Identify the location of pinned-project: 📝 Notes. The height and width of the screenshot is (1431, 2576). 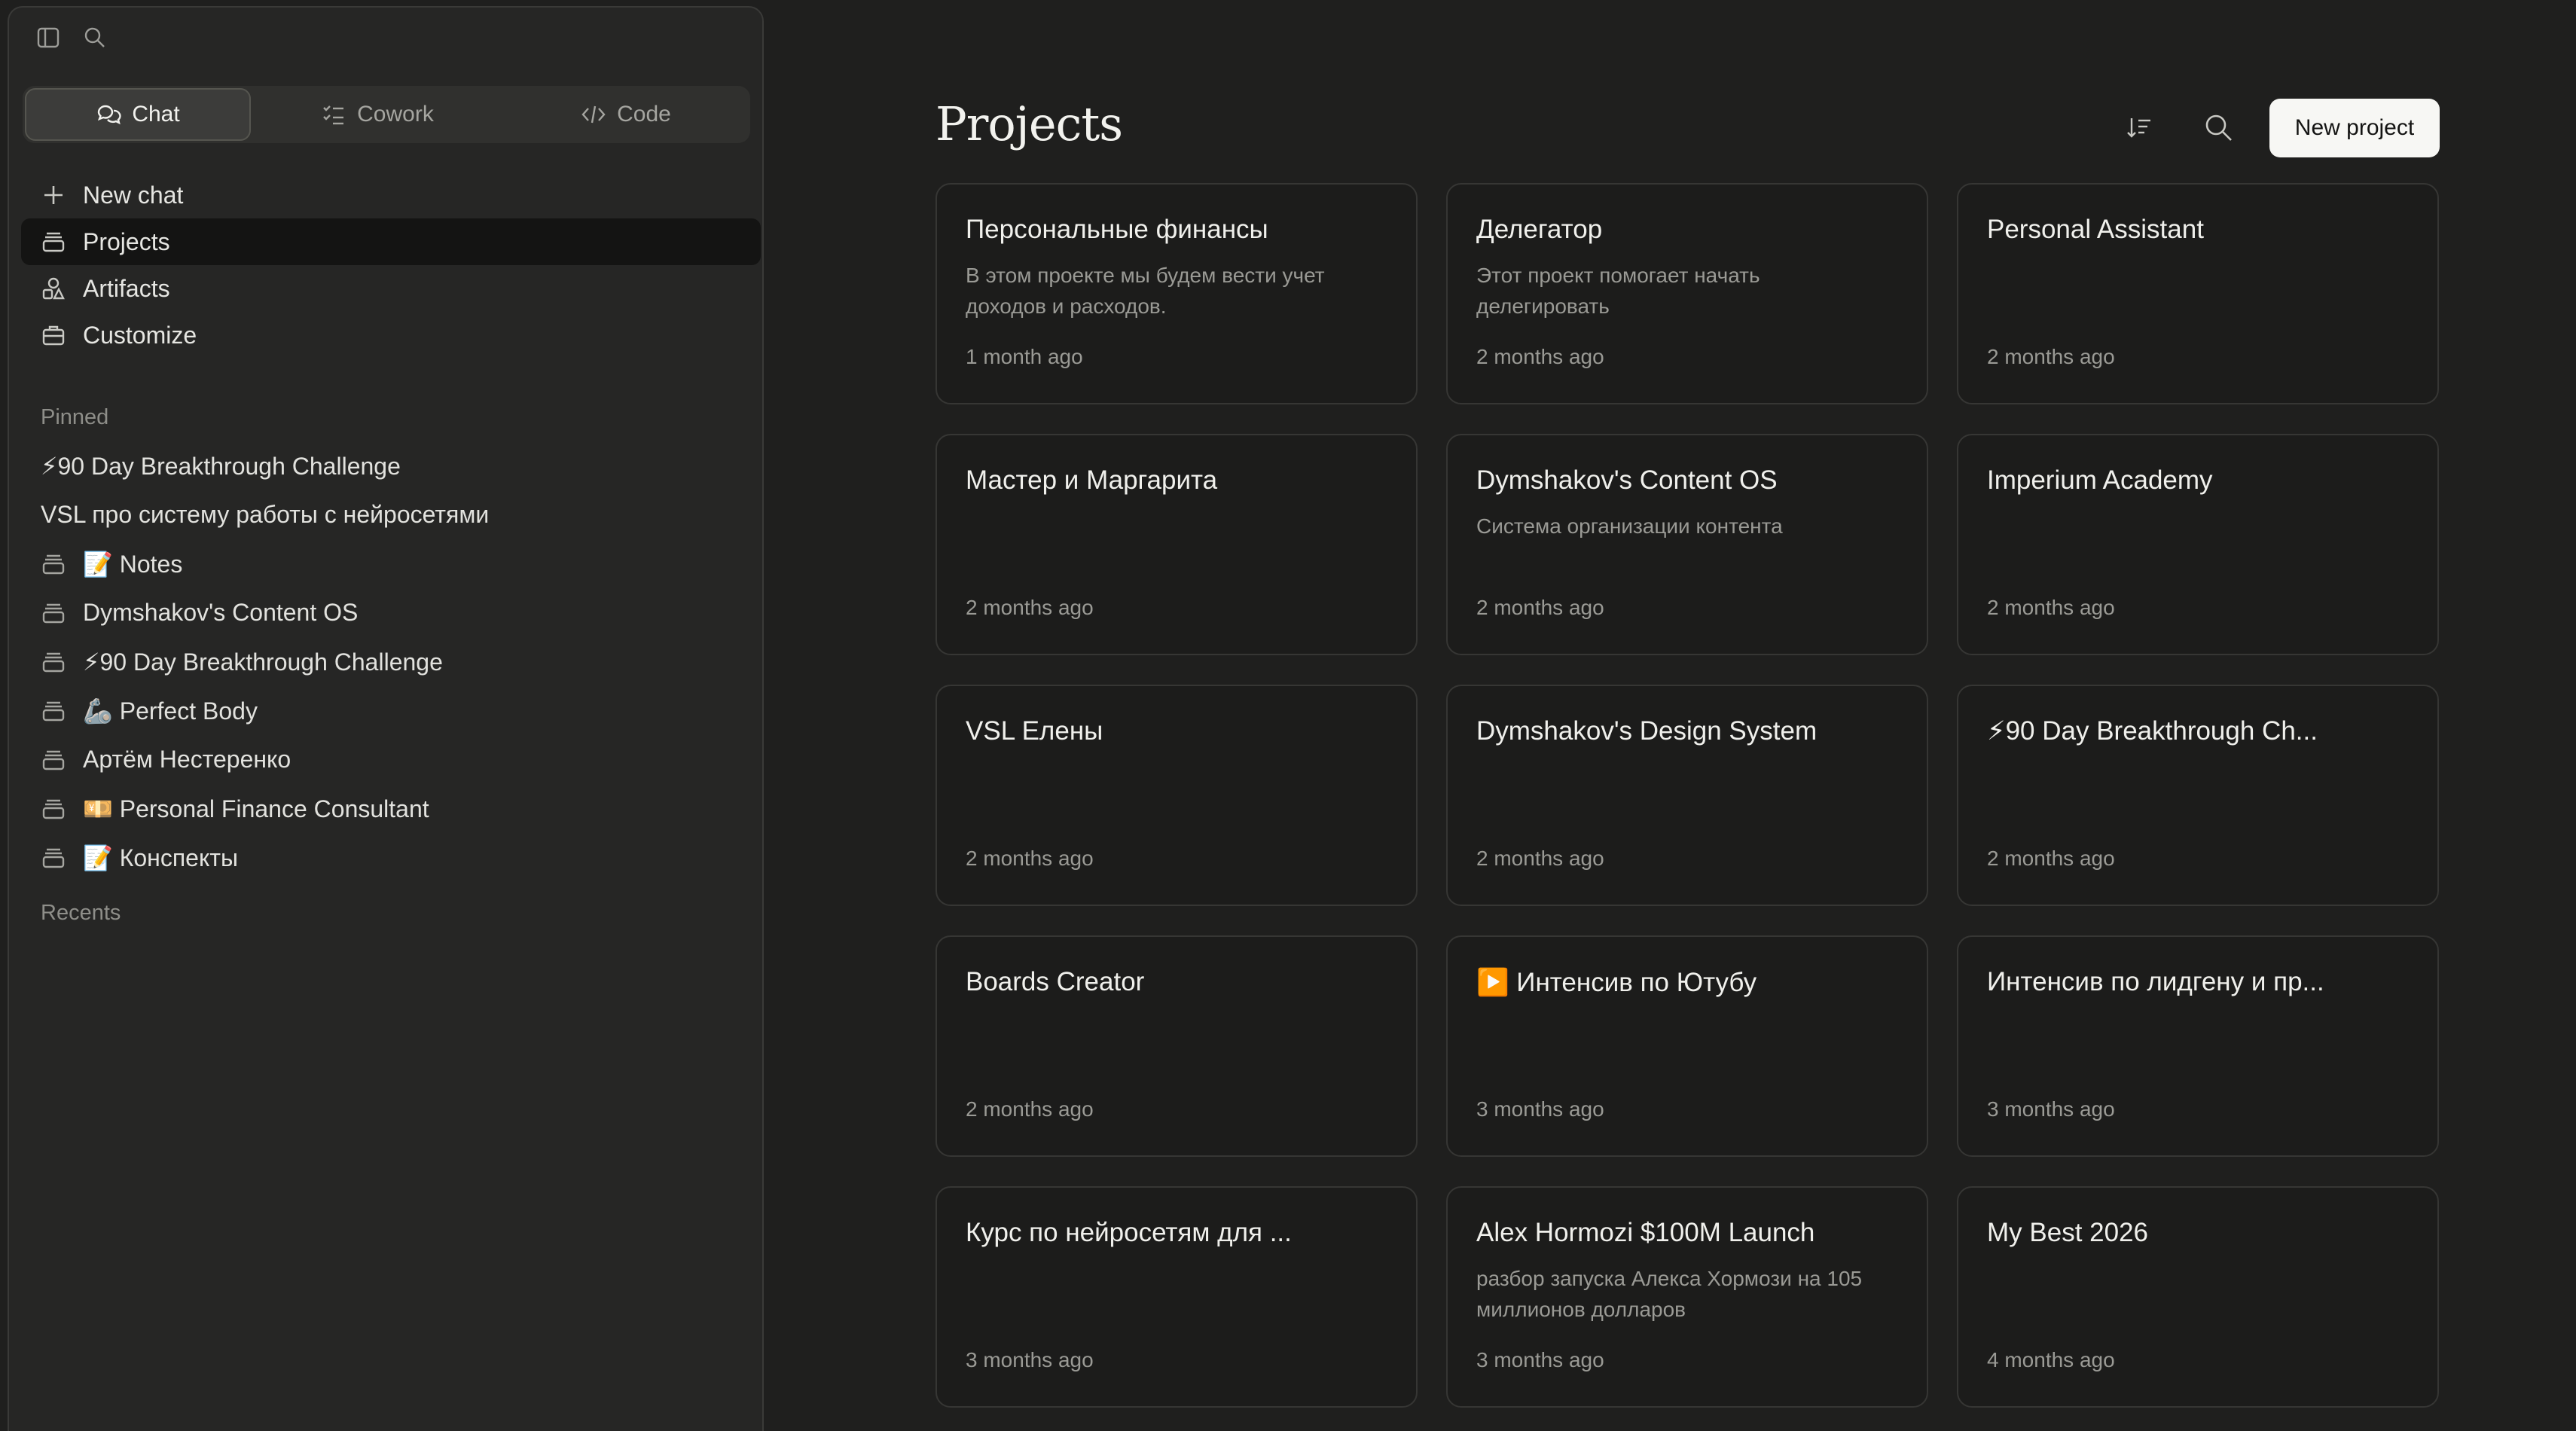
(395, 563).